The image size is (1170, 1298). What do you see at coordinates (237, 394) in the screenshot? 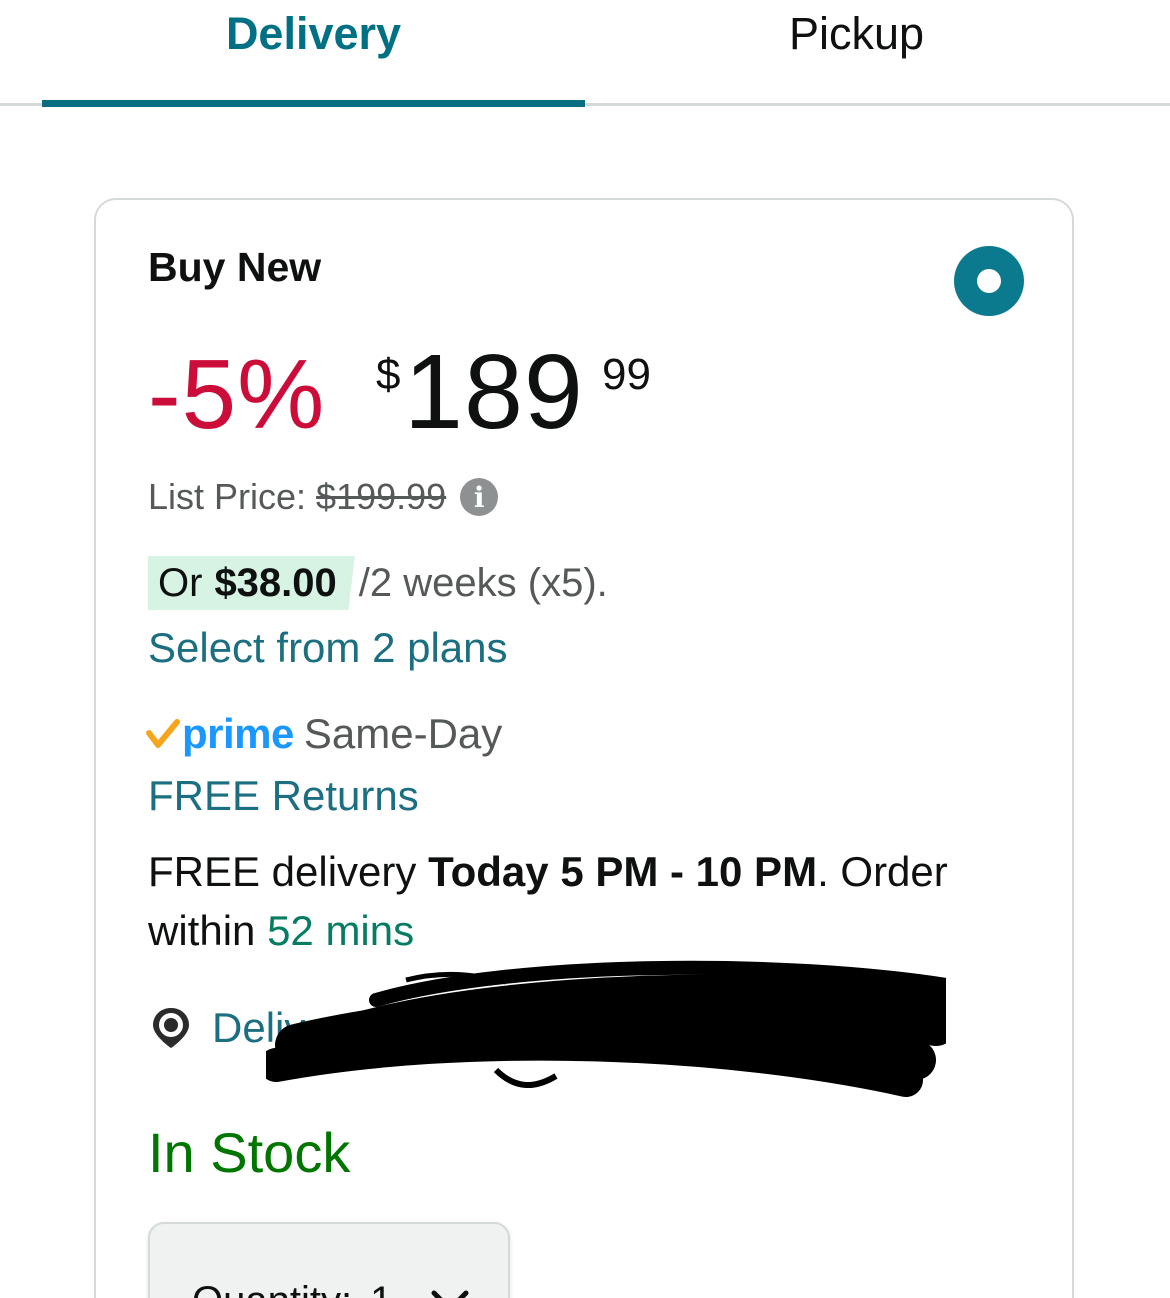
I see `discount-percent: -5%` at bounding box center [237, 394].